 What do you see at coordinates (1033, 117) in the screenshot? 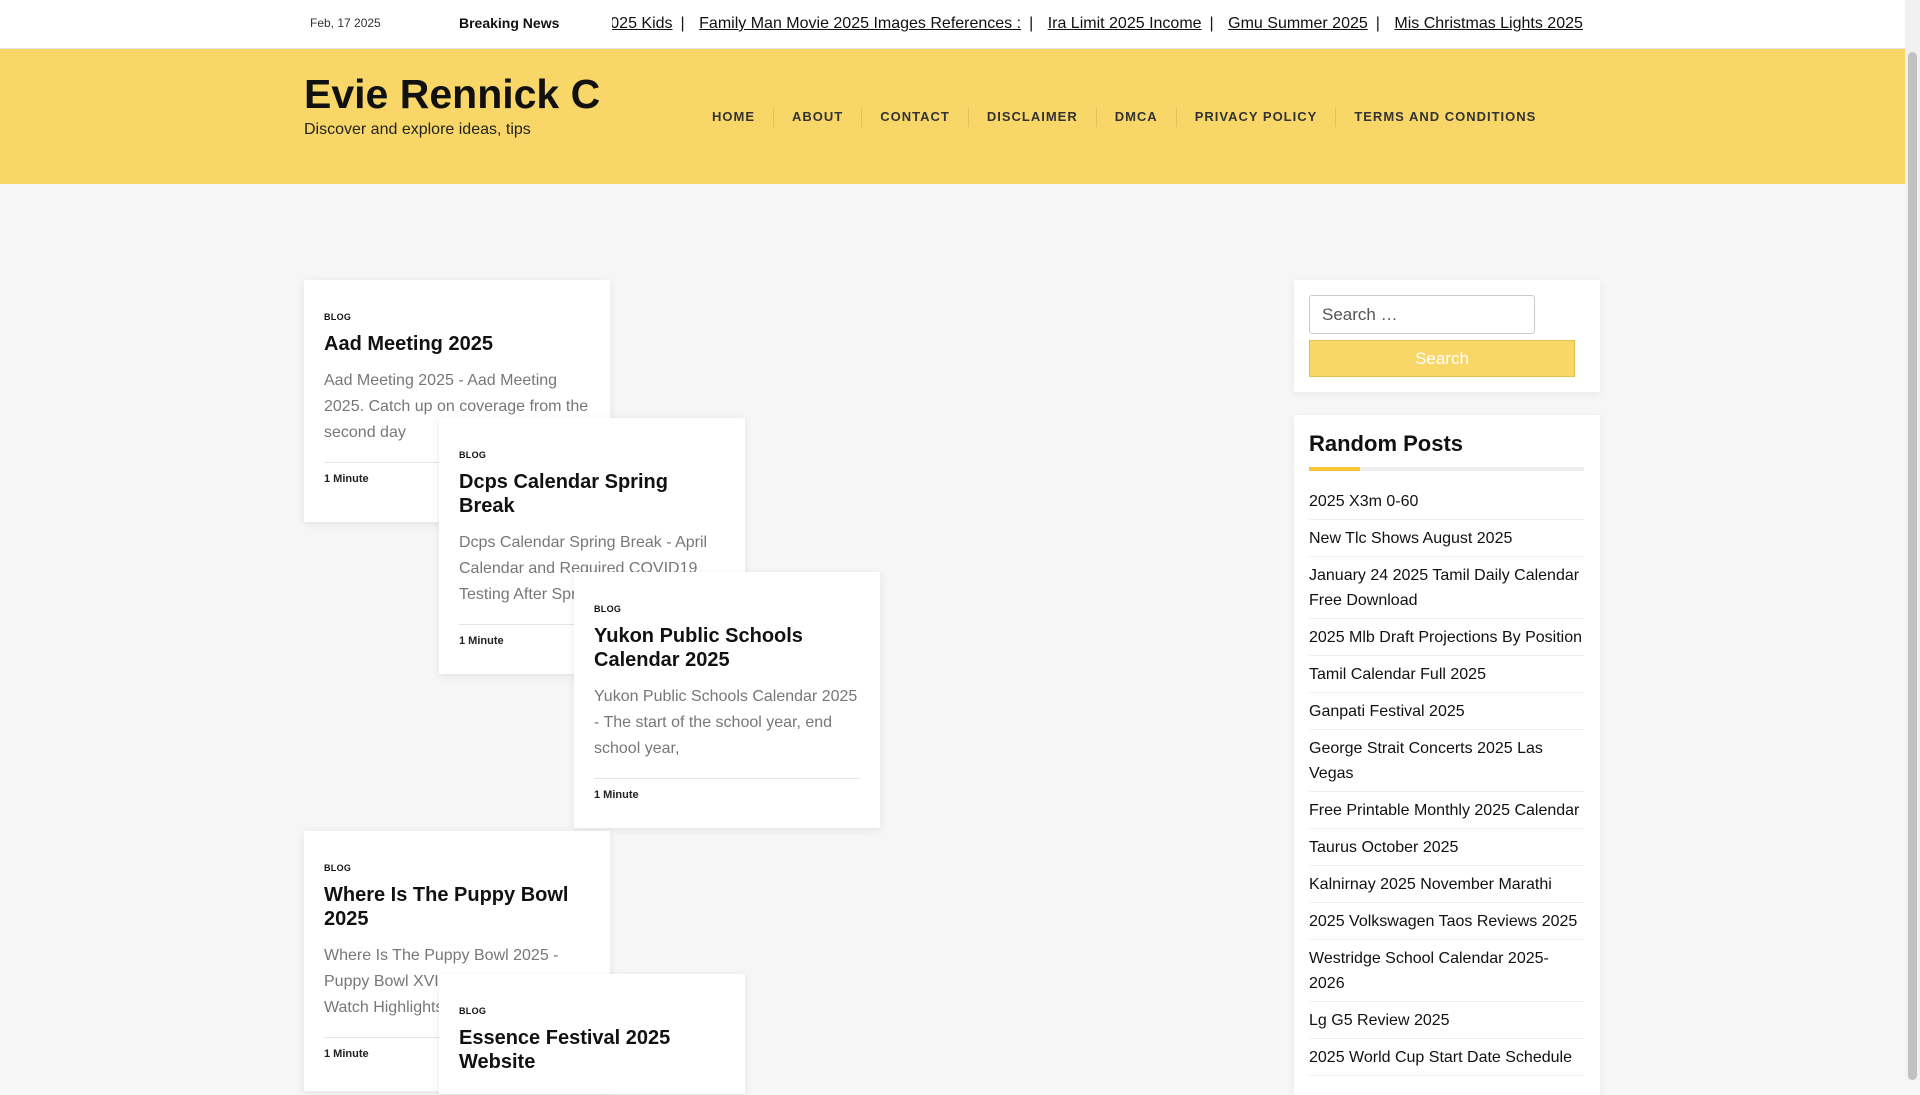
I see `nav-disclaimer: DISCLAIMER` at bounding box center [1033, 117].